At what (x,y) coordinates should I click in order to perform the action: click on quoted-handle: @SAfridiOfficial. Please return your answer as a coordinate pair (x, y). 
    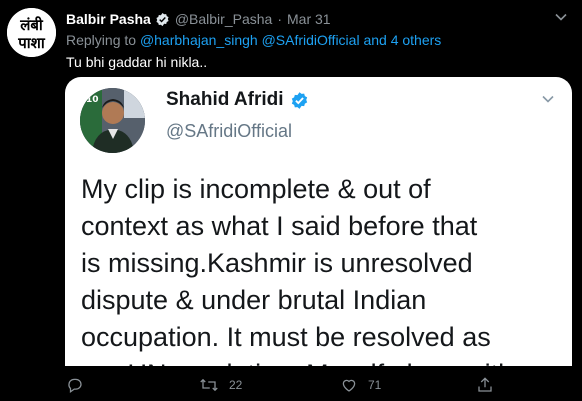
    Looking at the image, I should click on (229, 131).